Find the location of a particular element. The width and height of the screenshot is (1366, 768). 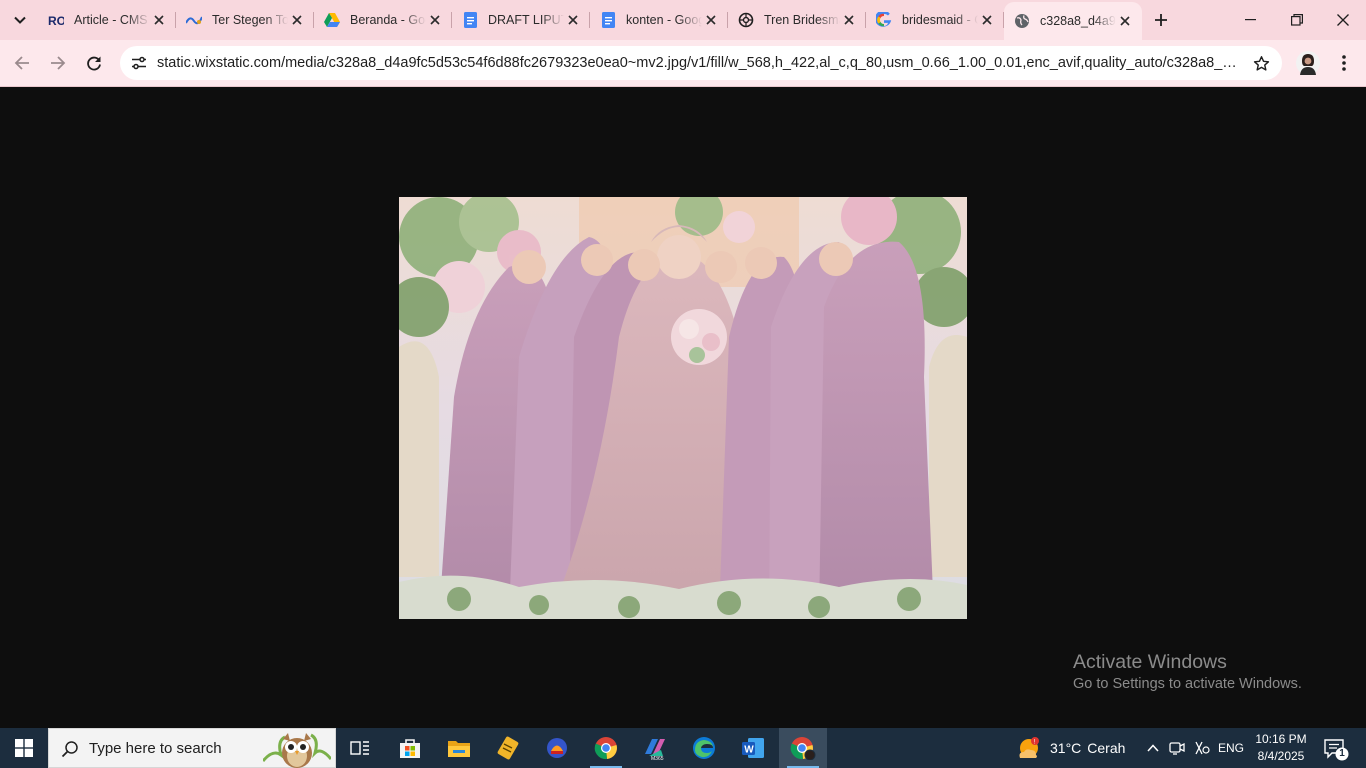

chrome-icon is located at coordinates (605, 748).